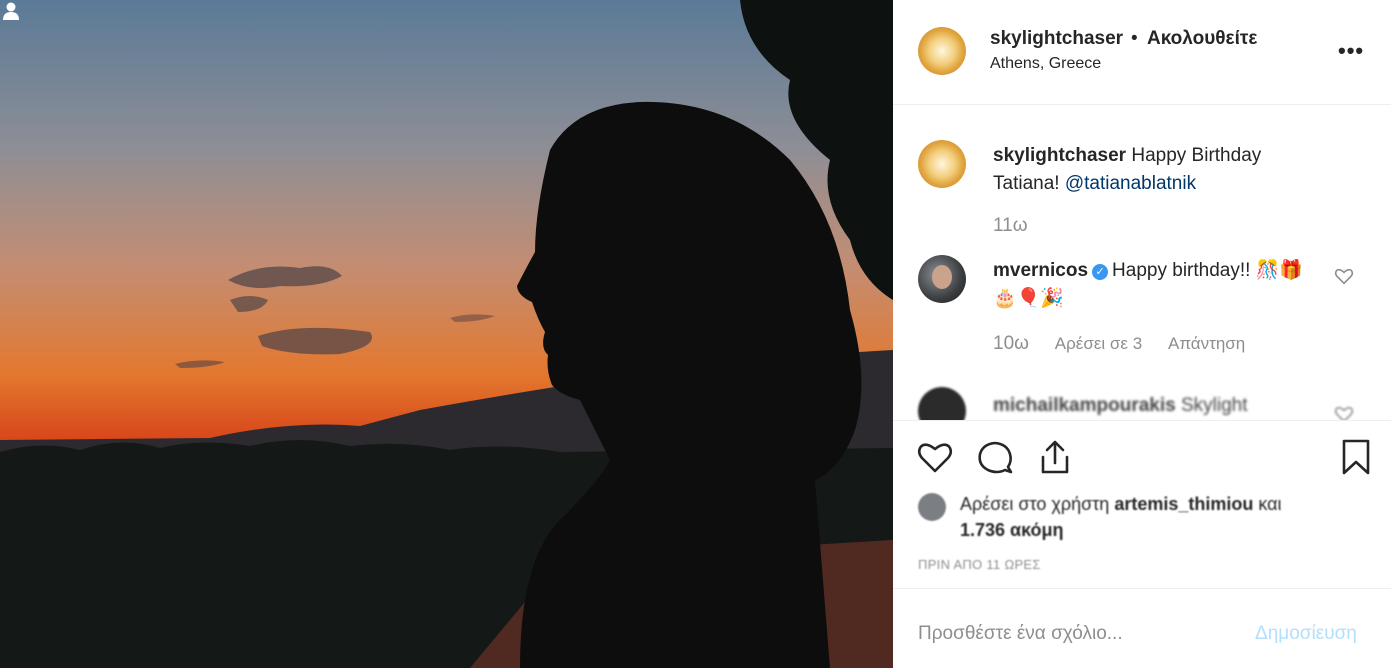  Describe the element at coordinates (1351, 51) in the screenshot. I see `more-options-icon: •••` at that location.